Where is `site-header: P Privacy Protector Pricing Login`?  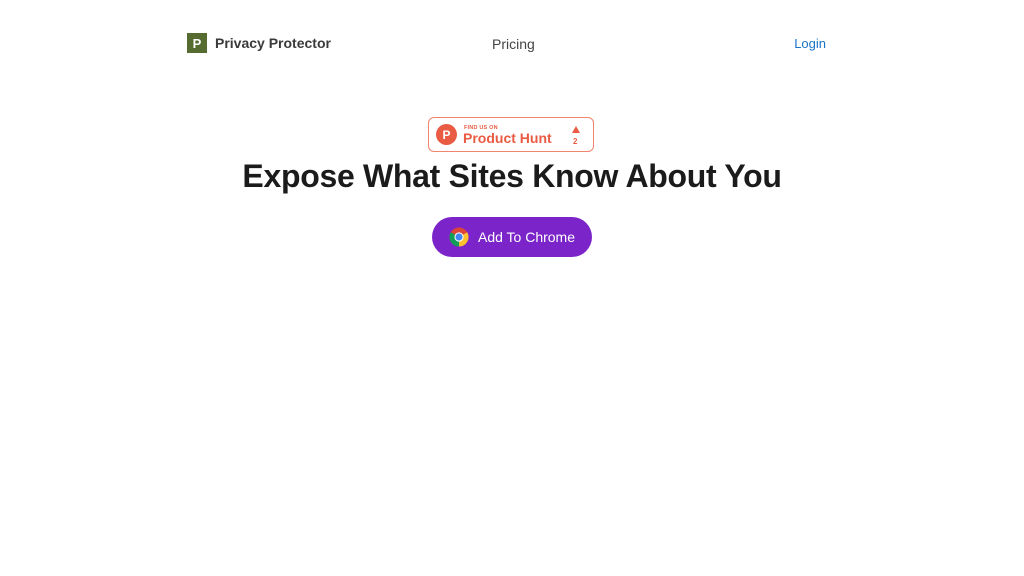 site-header: P Privacy Protector Pricing Login is located at coordinates (506, 43).